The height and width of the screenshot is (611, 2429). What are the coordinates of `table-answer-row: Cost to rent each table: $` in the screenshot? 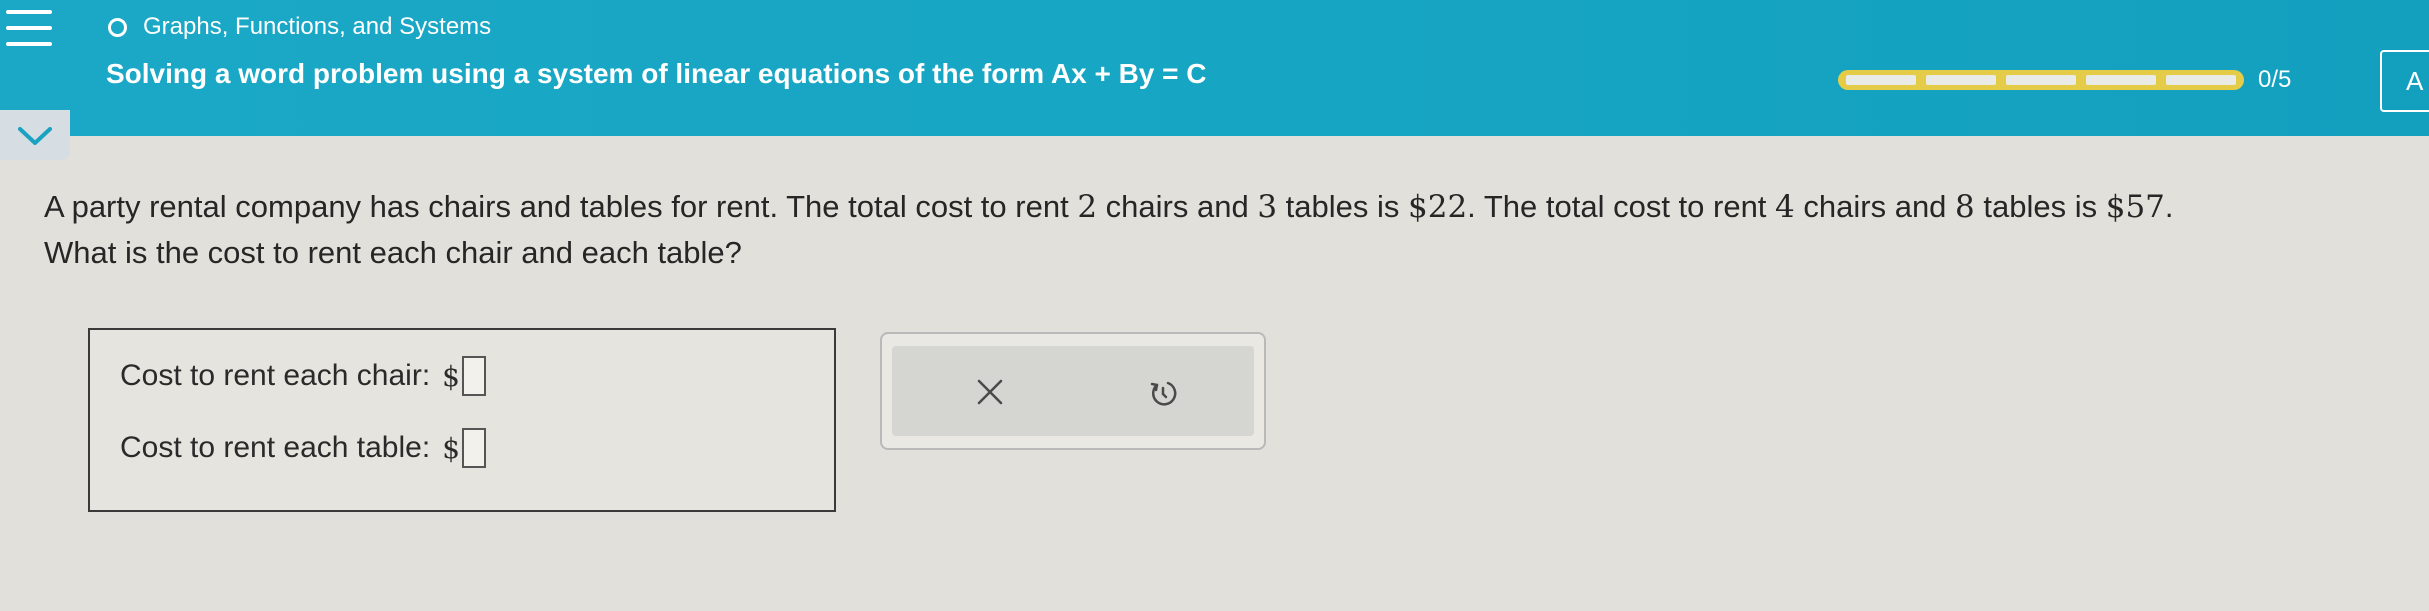 It's located at (303, 448).